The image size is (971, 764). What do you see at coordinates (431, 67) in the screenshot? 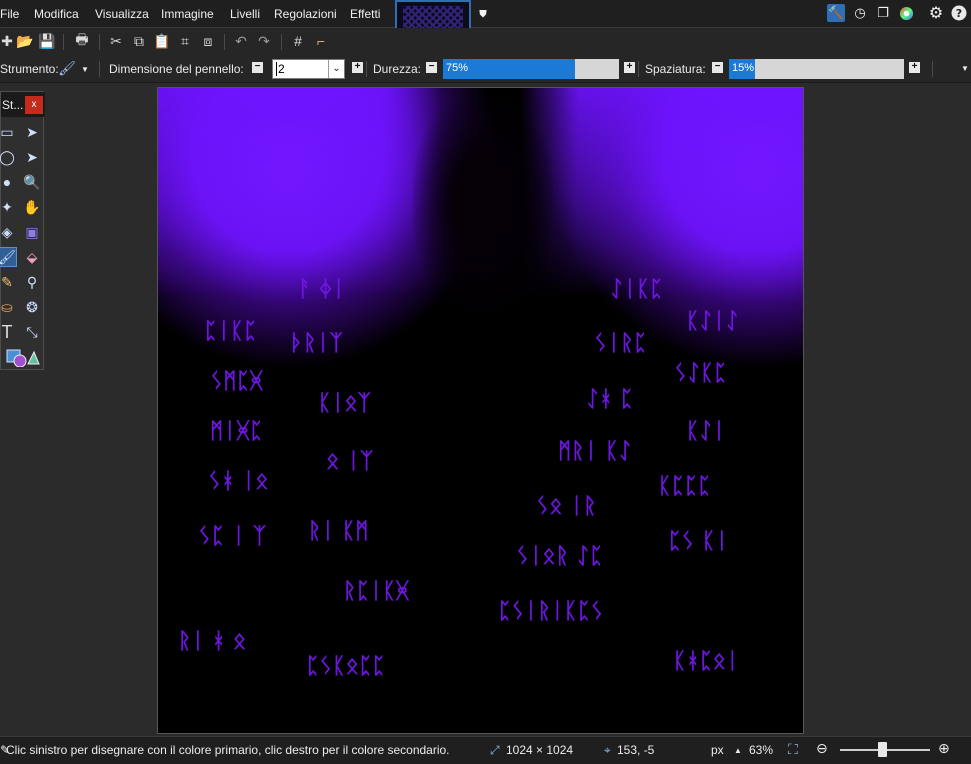
I see `hardness-decrease-button: −` at bounding box center [431, 67].